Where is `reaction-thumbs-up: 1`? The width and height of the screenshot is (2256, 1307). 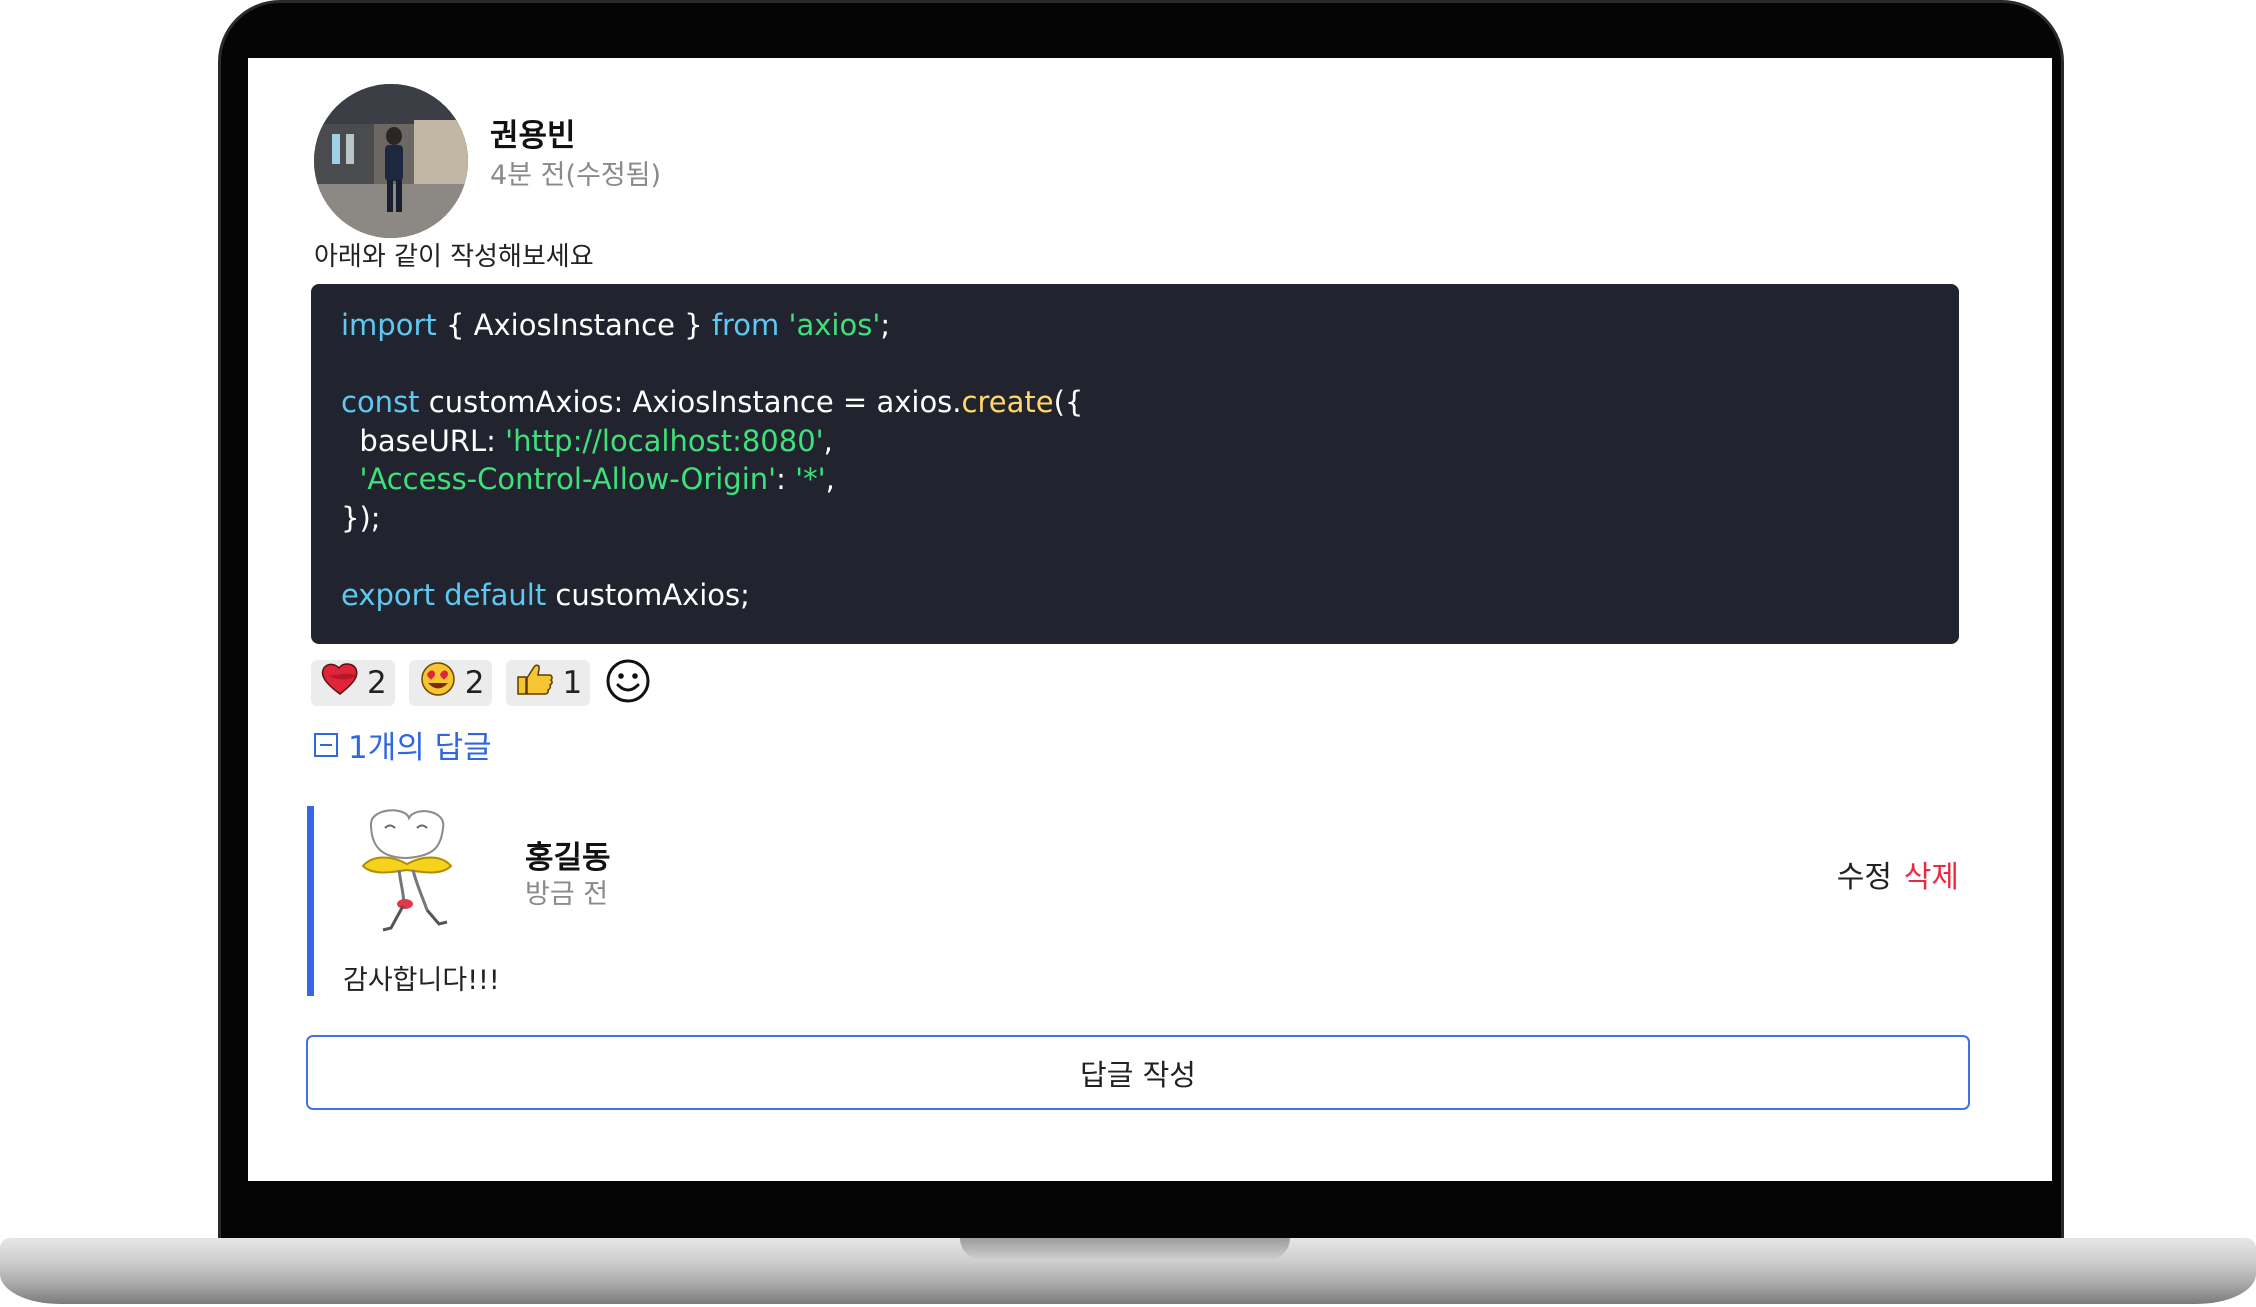
reaction-thumbs-up: 1 is located at coordinates (548, 683).